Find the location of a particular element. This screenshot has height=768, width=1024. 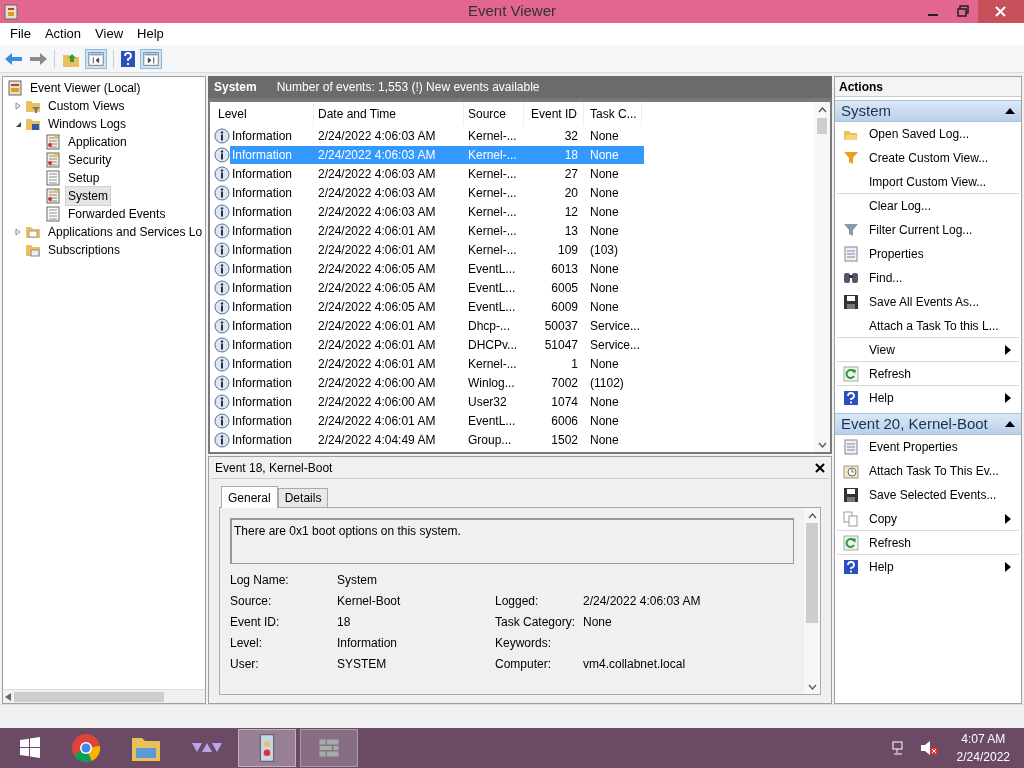

tree-item: Custom Views is located at coordinates (86, 106).